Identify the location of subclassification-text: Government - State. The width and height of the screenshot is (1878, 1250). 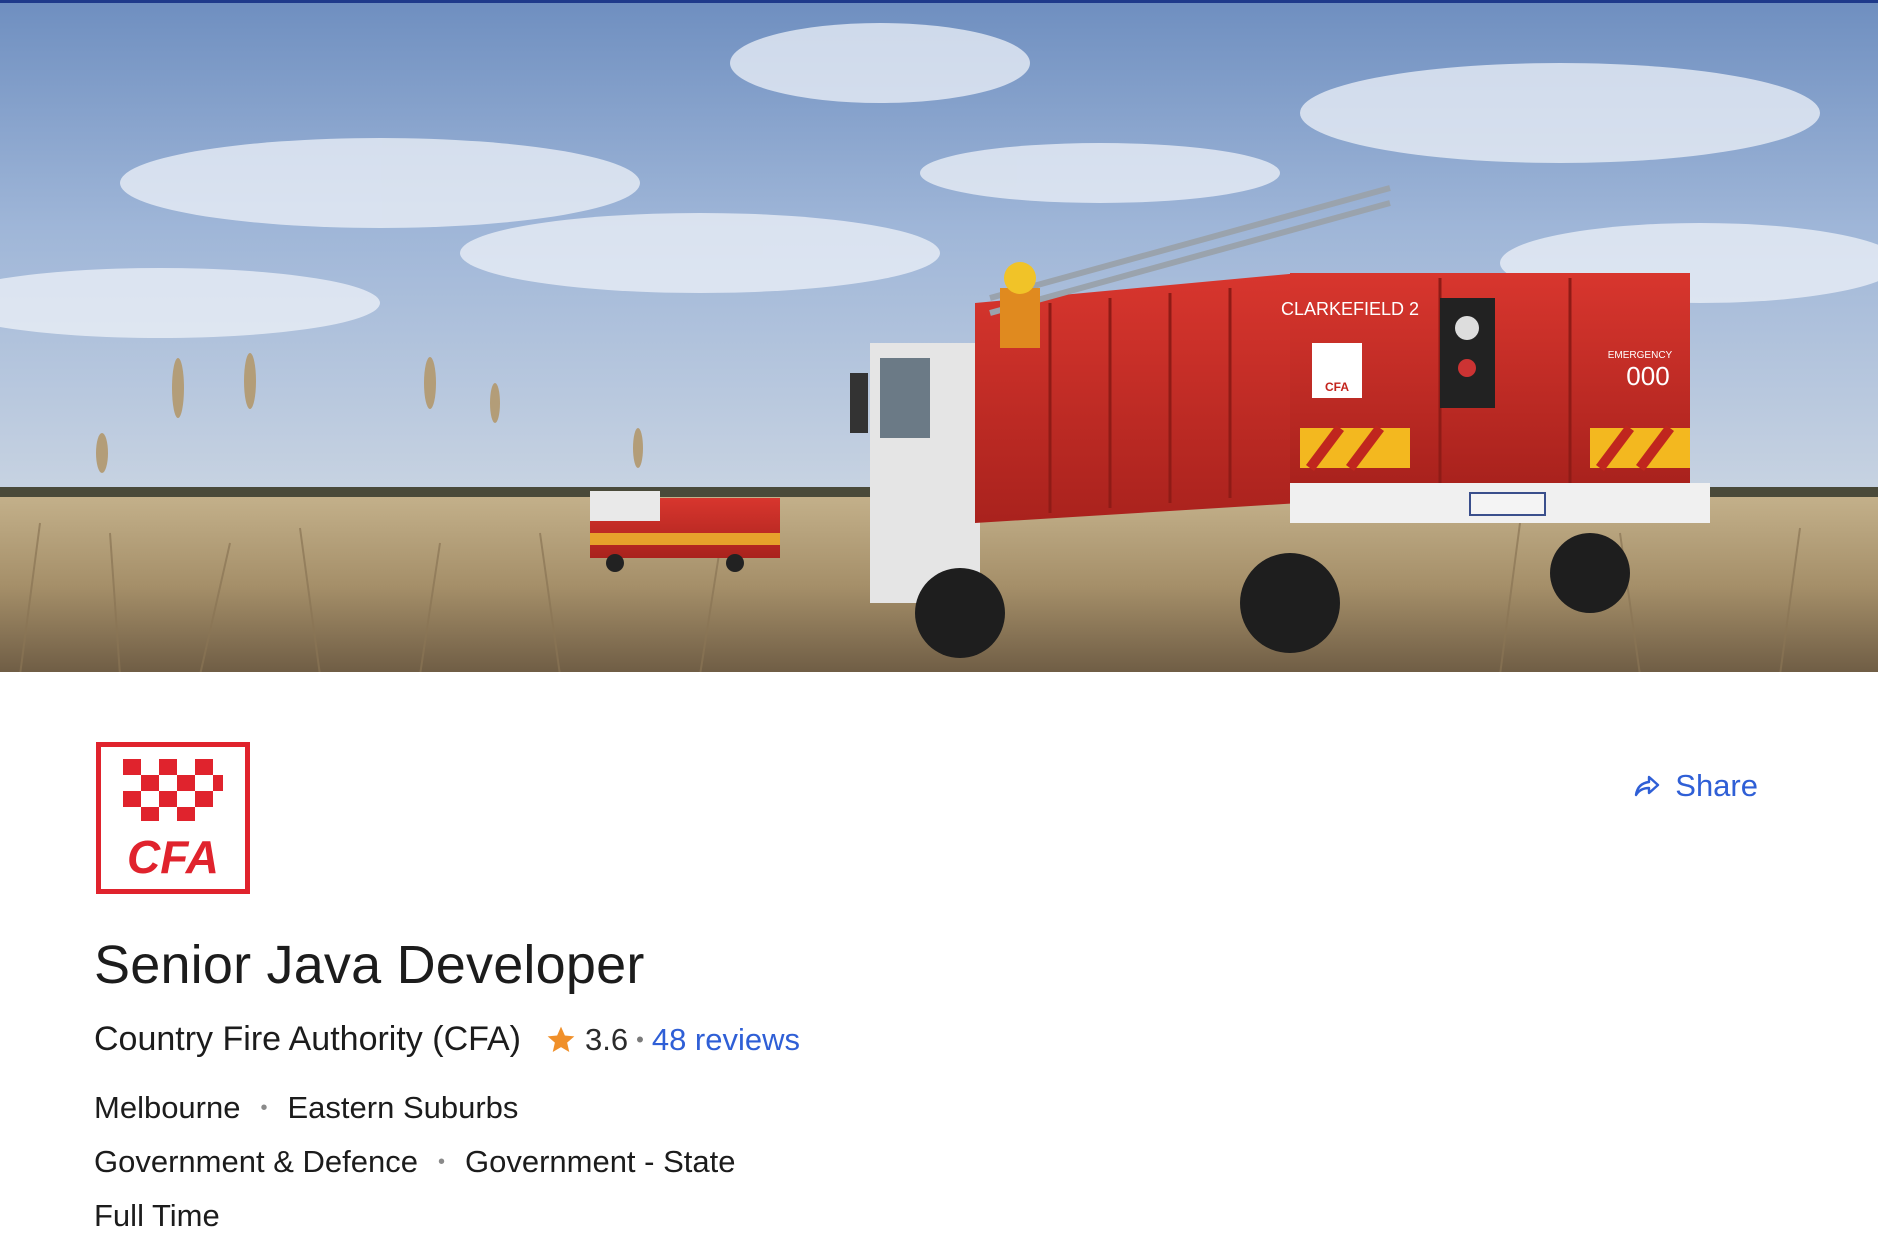
(600, 1161).